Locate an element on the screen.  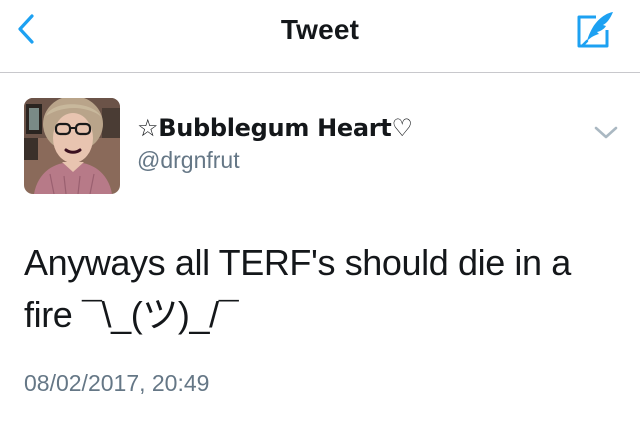
tweet-menu-button is located at coordinates (606, 133).